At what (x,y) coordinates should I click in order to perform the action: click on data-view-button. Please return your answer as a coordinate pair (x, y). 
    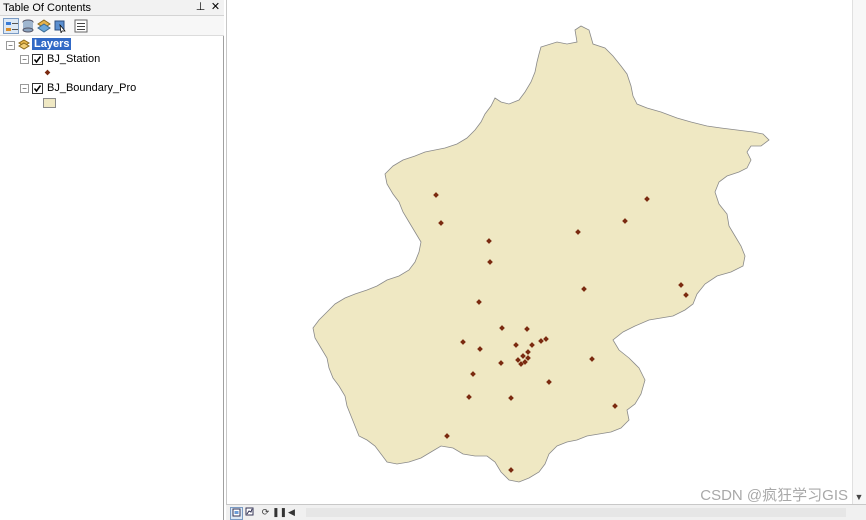
    Looking at the image, I should click on (249, 512).